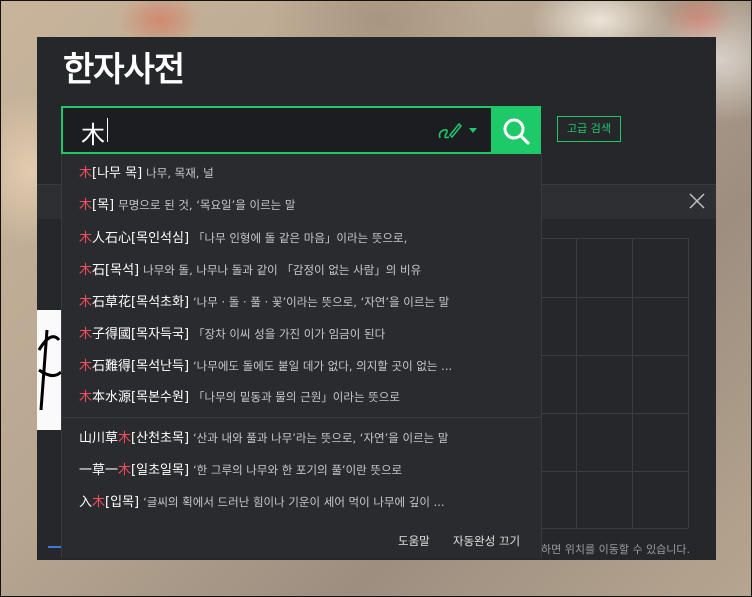 This screenshot has height=597, width=752. What do you see at coordinates (93, 135) in the screenshot?
I see `search-input-value: 木` at bounding box center [93, 135].